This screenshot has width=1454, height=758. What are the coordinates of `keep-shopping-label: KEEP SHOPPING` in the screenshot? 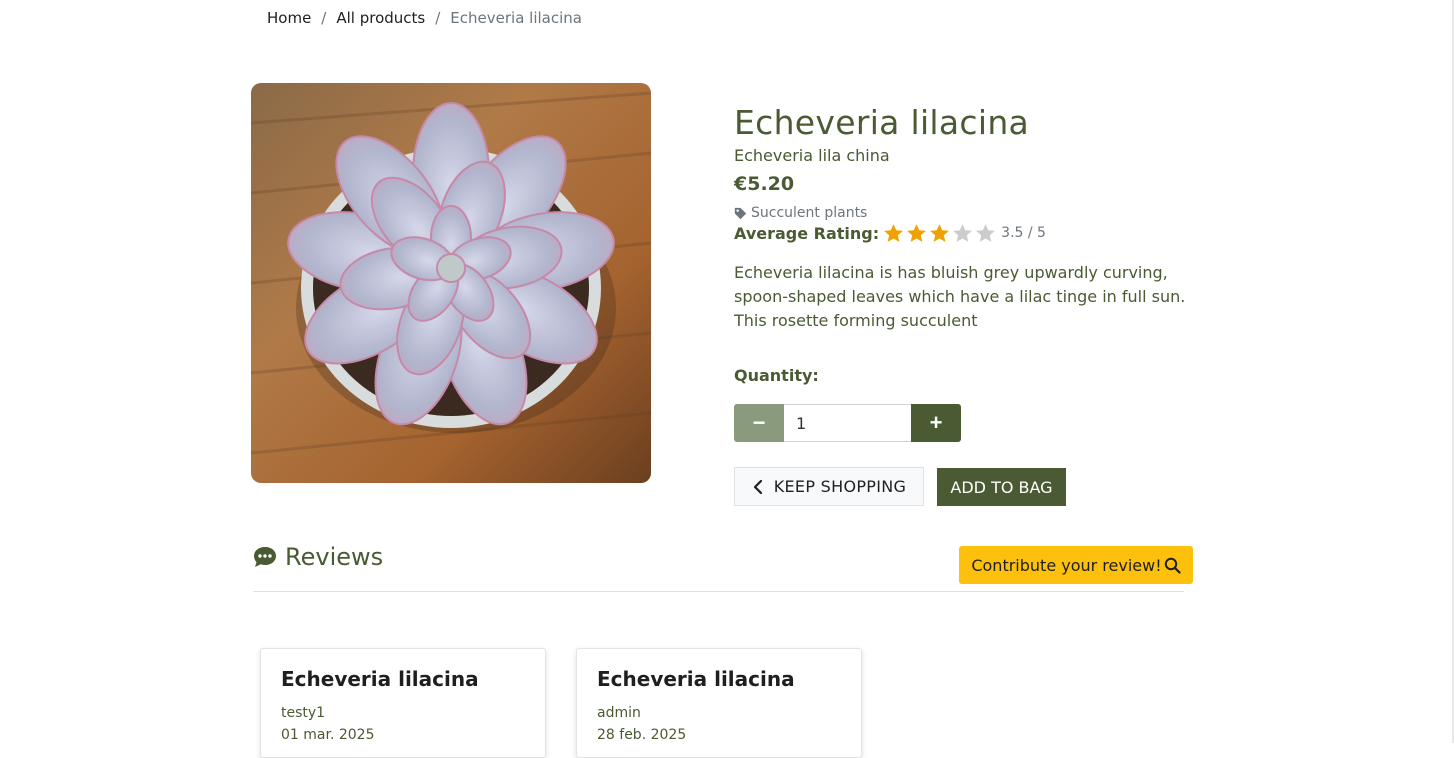 It's located at (840, 486).